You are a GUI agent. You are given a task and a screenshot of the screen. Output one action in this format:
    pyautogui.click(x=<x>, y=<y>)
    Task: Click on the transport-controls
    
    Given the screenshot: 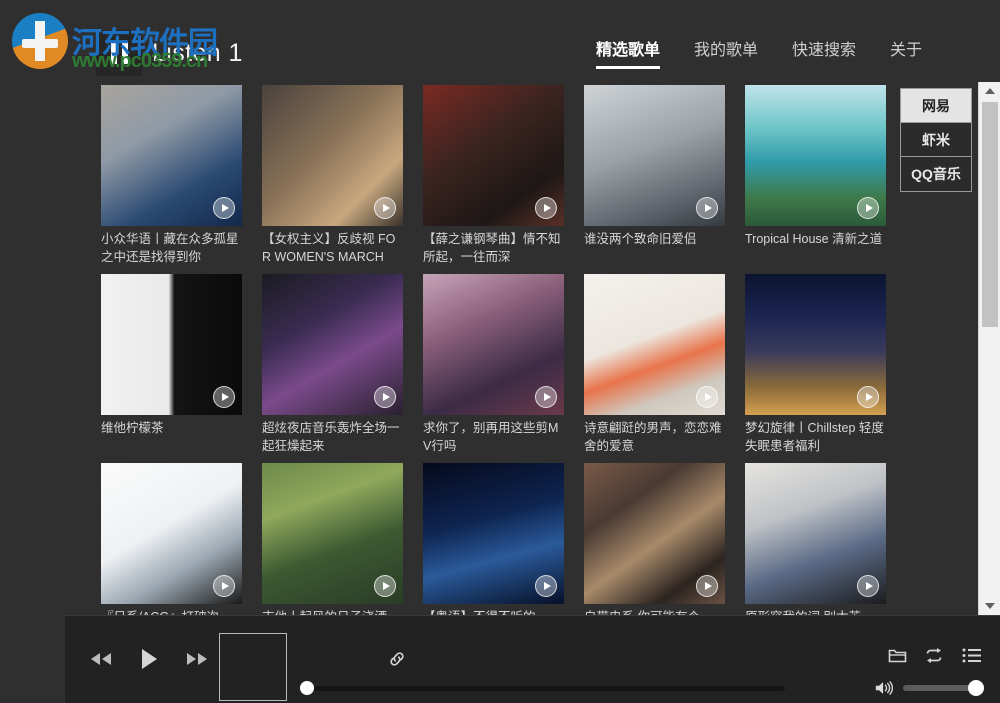 What is the action you would take?
    pyautogui.click(x=149, y=659)
    